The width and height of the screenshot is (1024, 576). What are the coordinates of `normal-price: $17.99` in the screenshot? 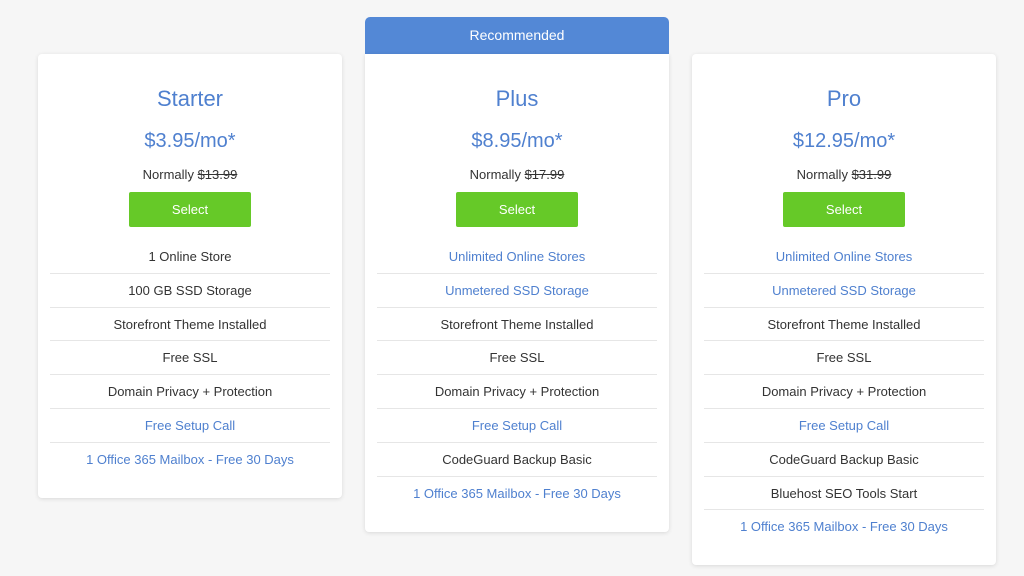 It's located at (544, 174).